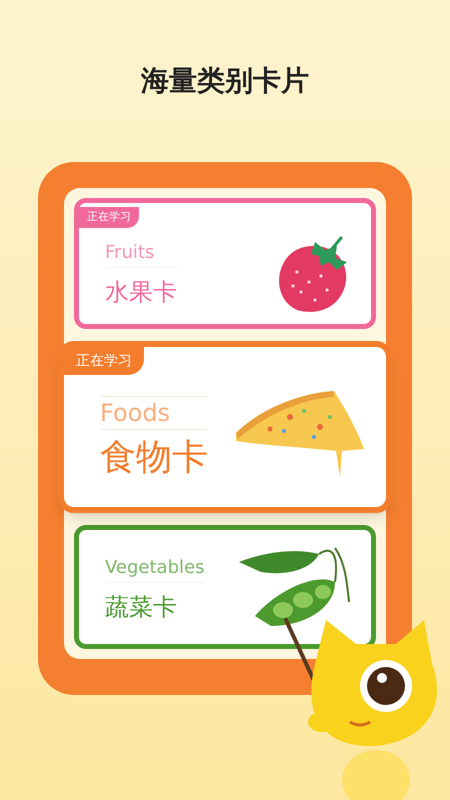  Describe the element at coordinates (154, 568) in the screenshot. I see `english-label: Vegetables` at that location.